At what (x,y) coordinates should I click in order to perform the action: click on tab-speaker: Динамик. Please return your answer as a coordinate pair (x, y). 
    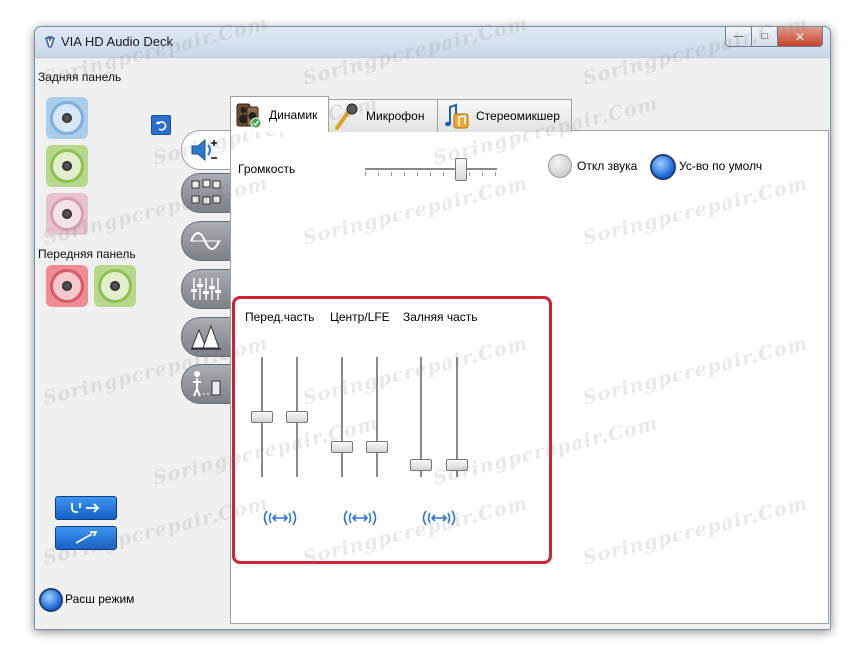
    Looking at the image, I should click on (279, 114).